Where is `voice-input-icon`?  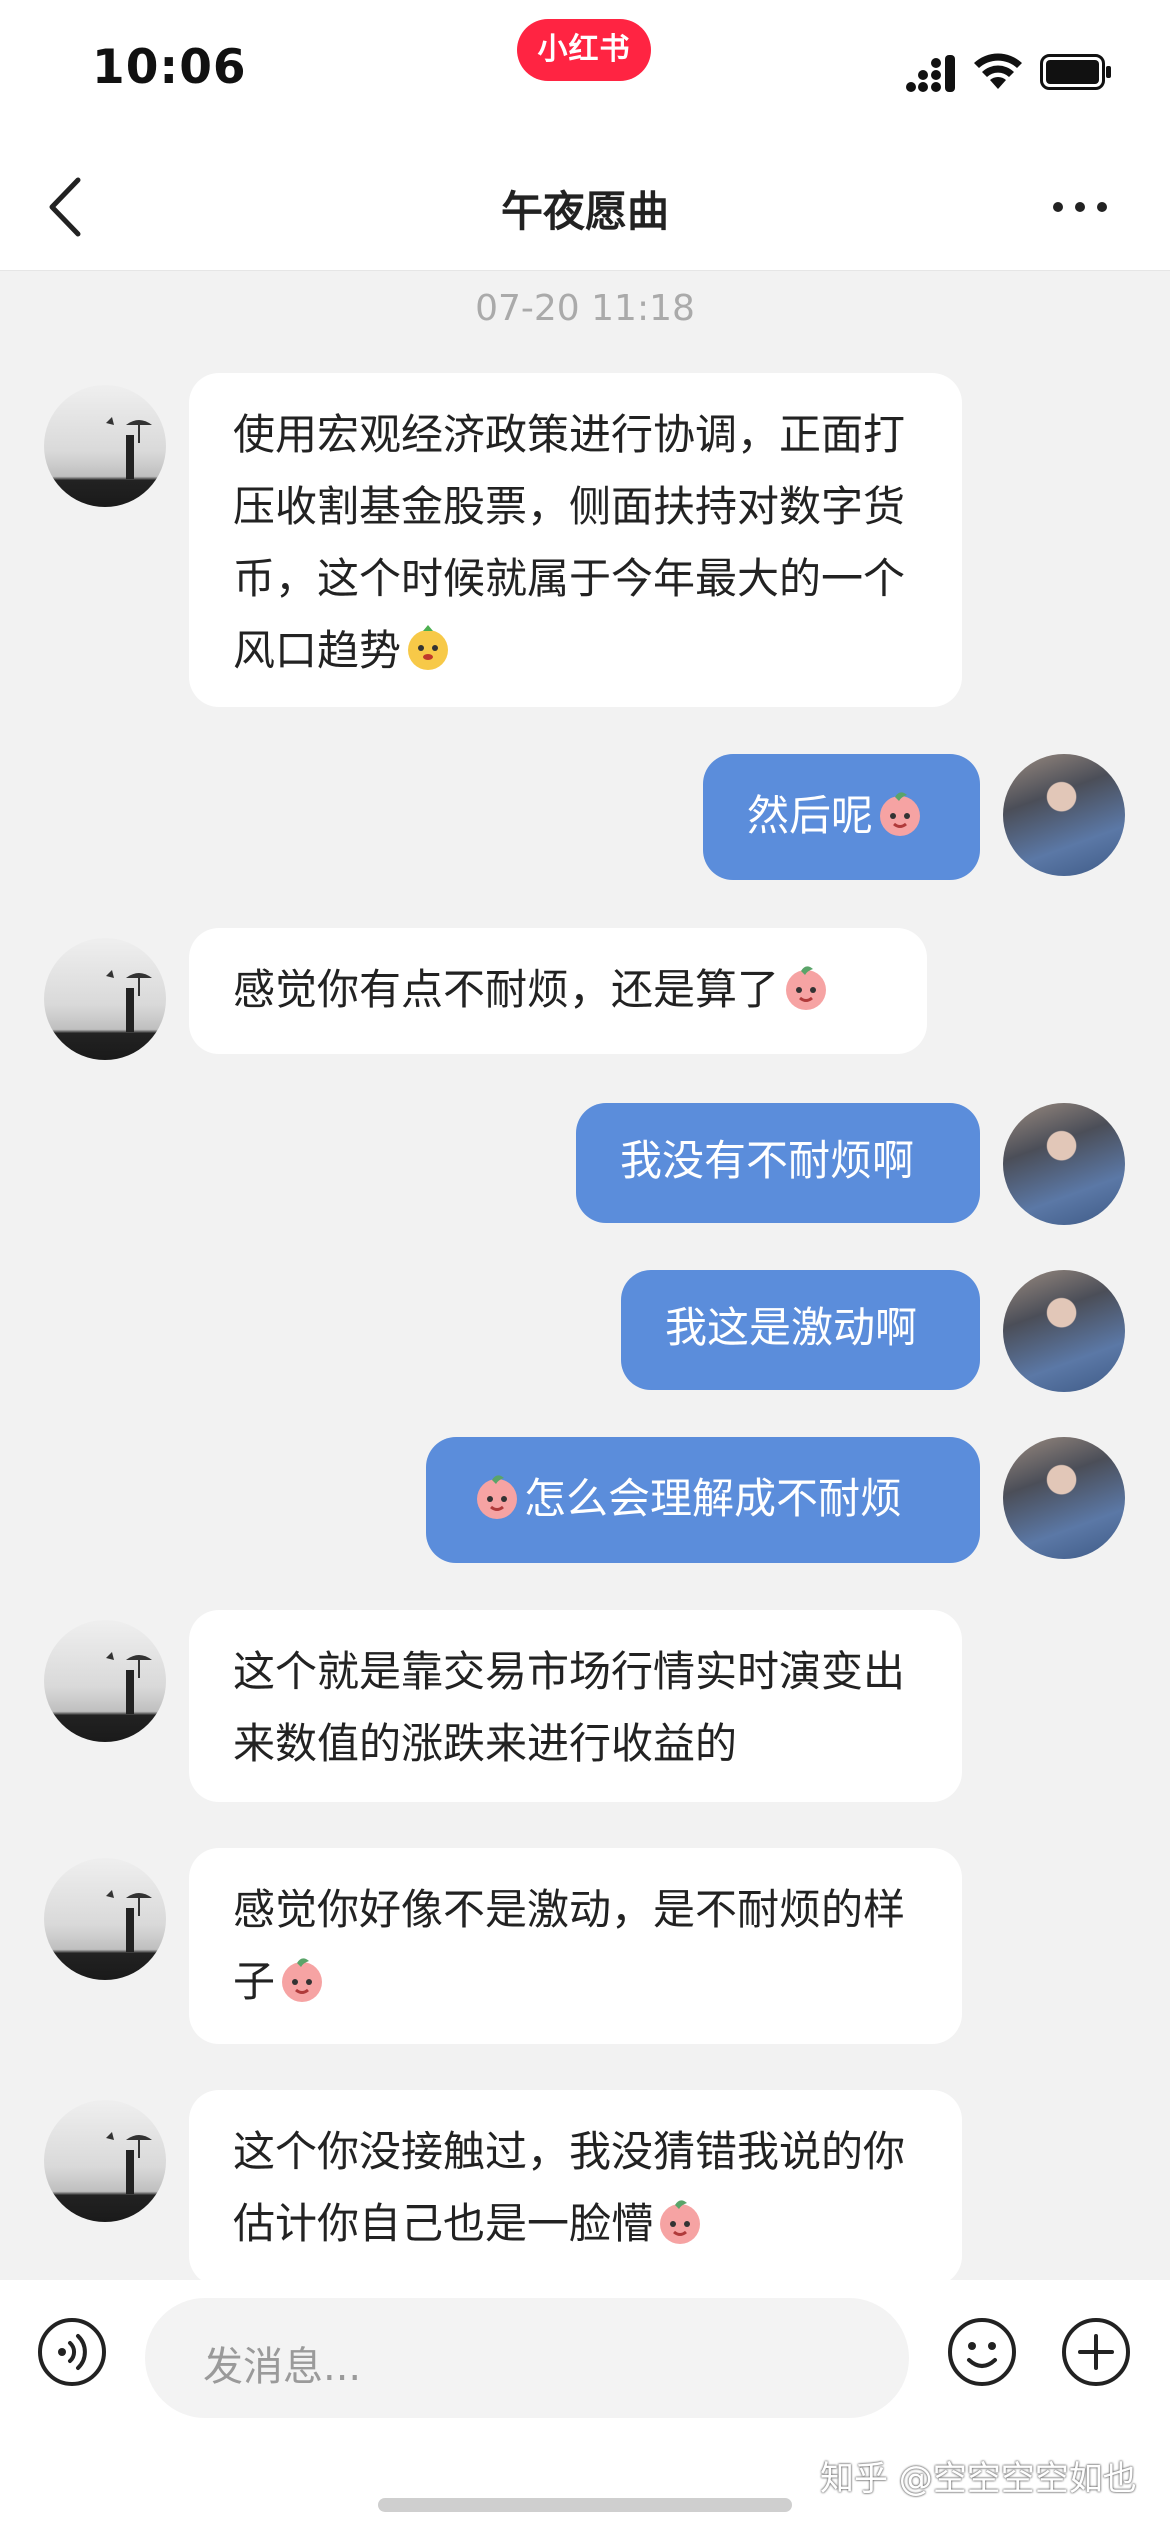 voice-input-icon is located at coordinates (72, 2352).